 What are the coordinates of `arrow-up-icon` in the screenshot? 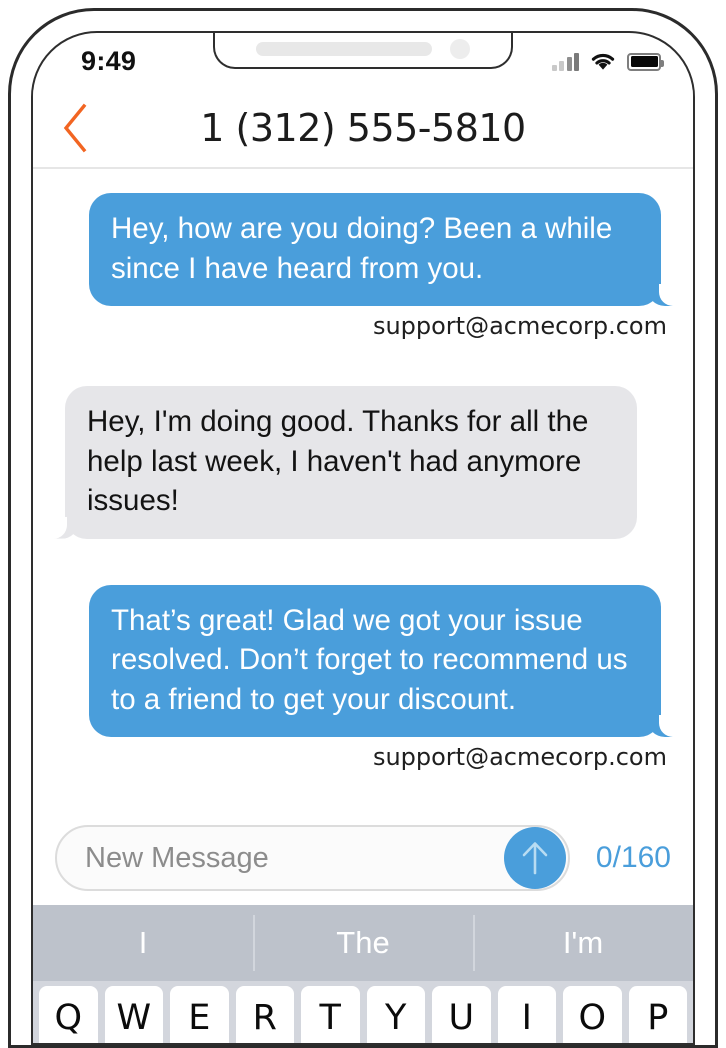 It's located at (535, 858).